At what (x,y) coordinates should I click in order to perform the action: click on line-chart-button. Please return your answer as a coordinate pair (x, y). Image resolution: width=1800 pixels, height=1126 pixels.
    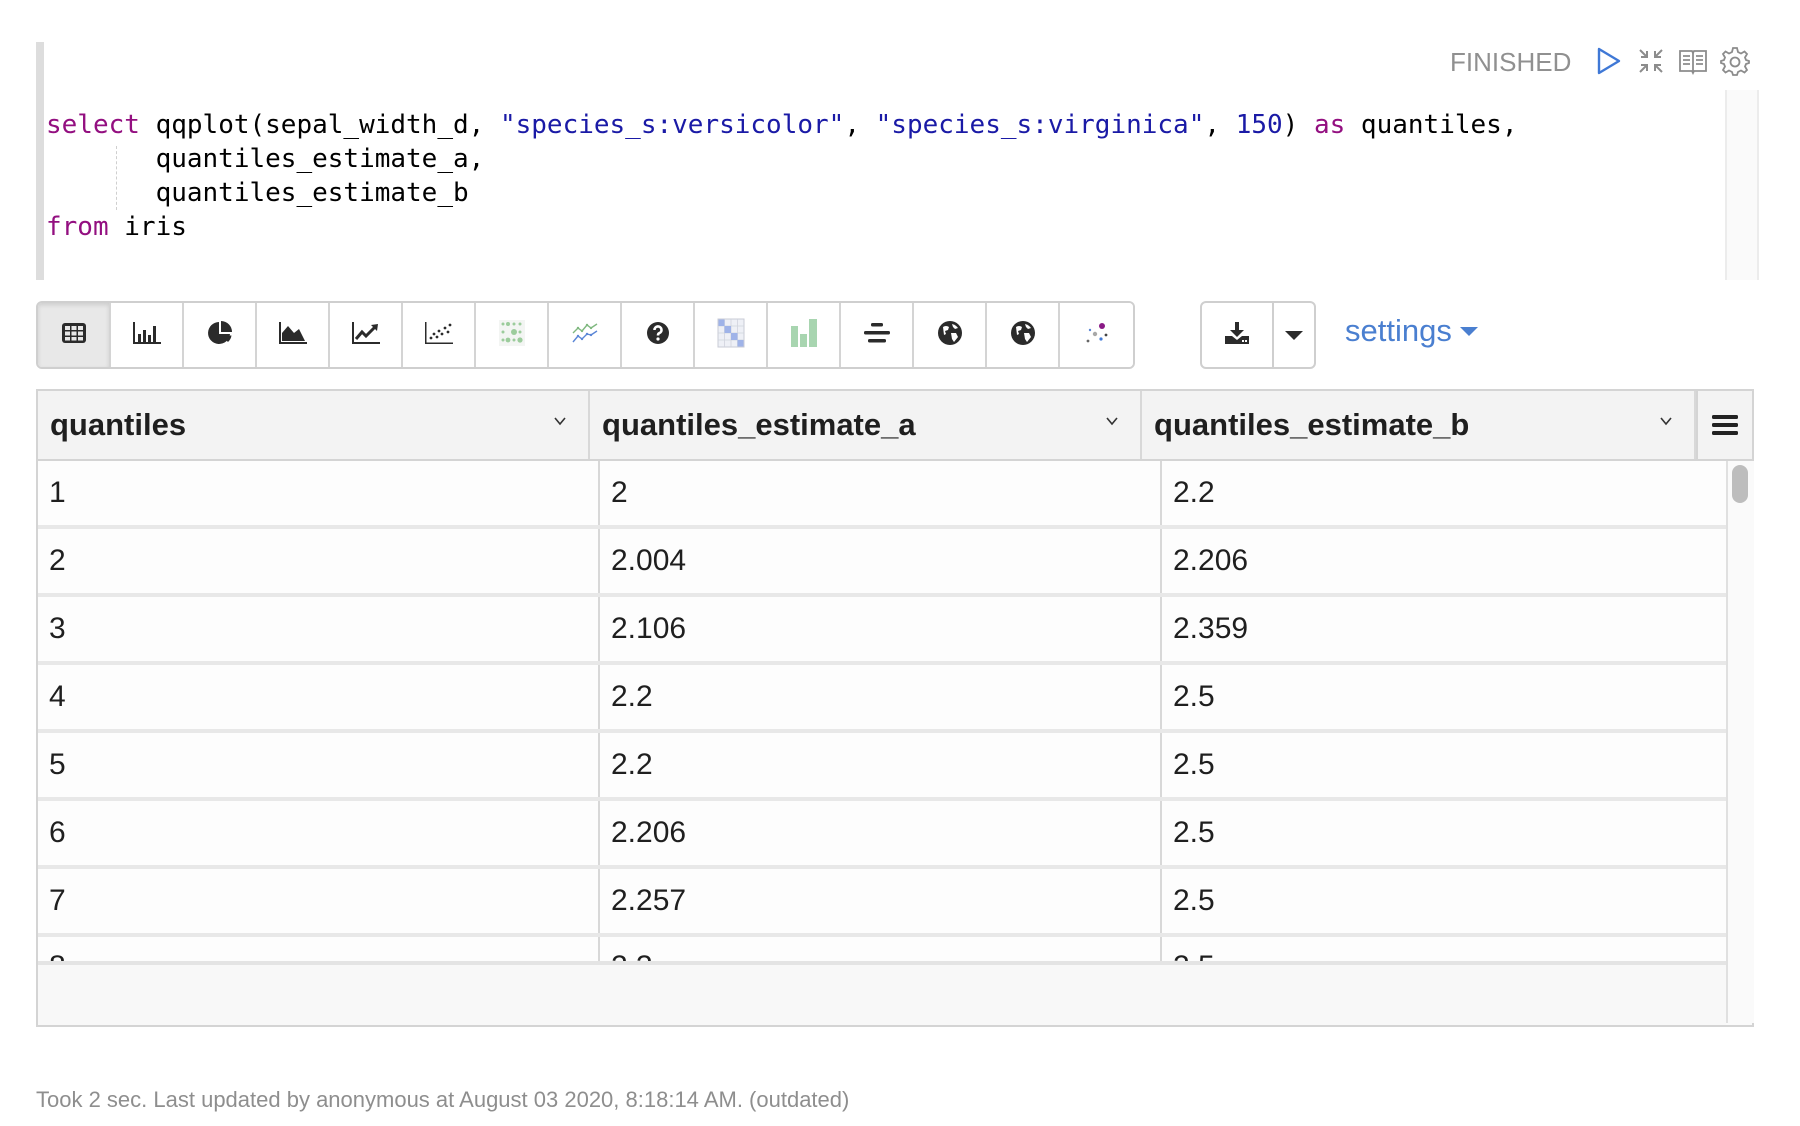
    Looking at the image, I should click on (366, 335).